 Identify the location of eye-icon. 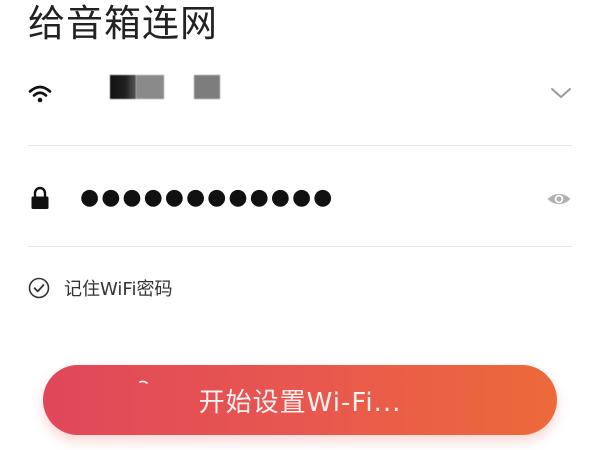
(559, 199).